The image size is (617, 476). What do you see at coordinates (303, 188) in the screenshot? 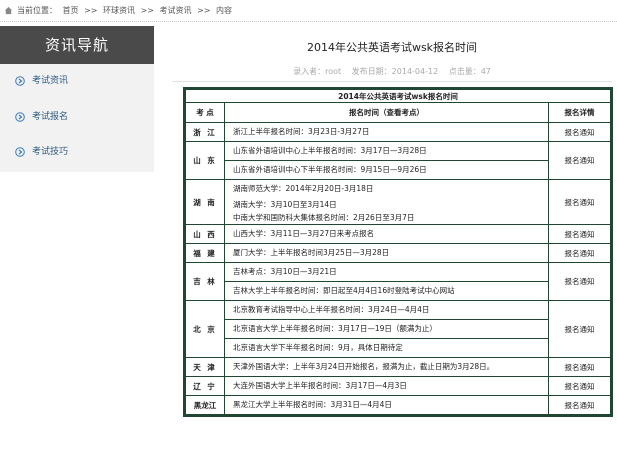
I see `schedule-line: 湖南师范大学：2014年2月20日-3月18日` at bounding box center [303, 188].